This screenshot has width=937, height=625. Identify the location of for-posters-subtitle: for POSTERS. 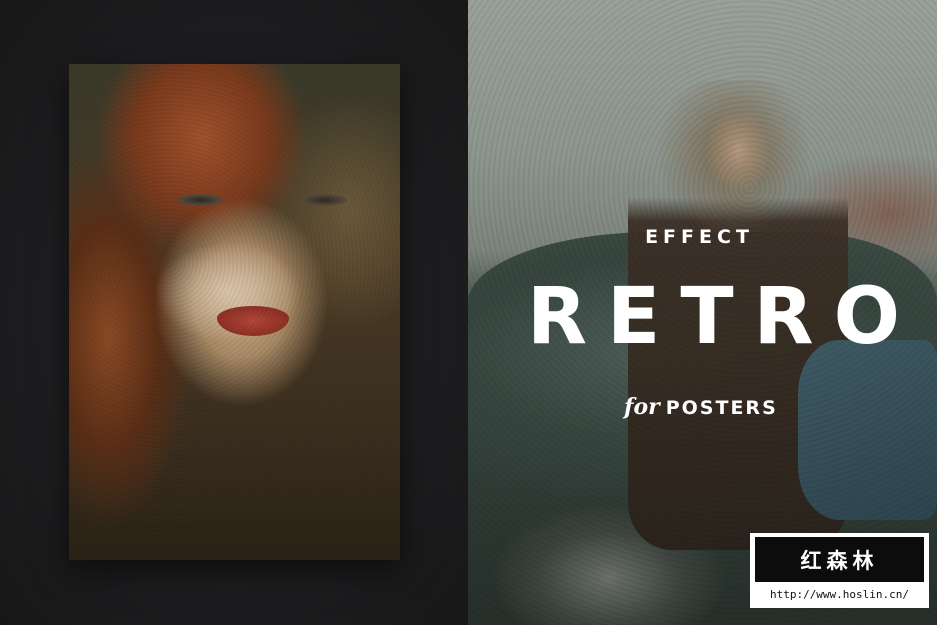
(701, 407).